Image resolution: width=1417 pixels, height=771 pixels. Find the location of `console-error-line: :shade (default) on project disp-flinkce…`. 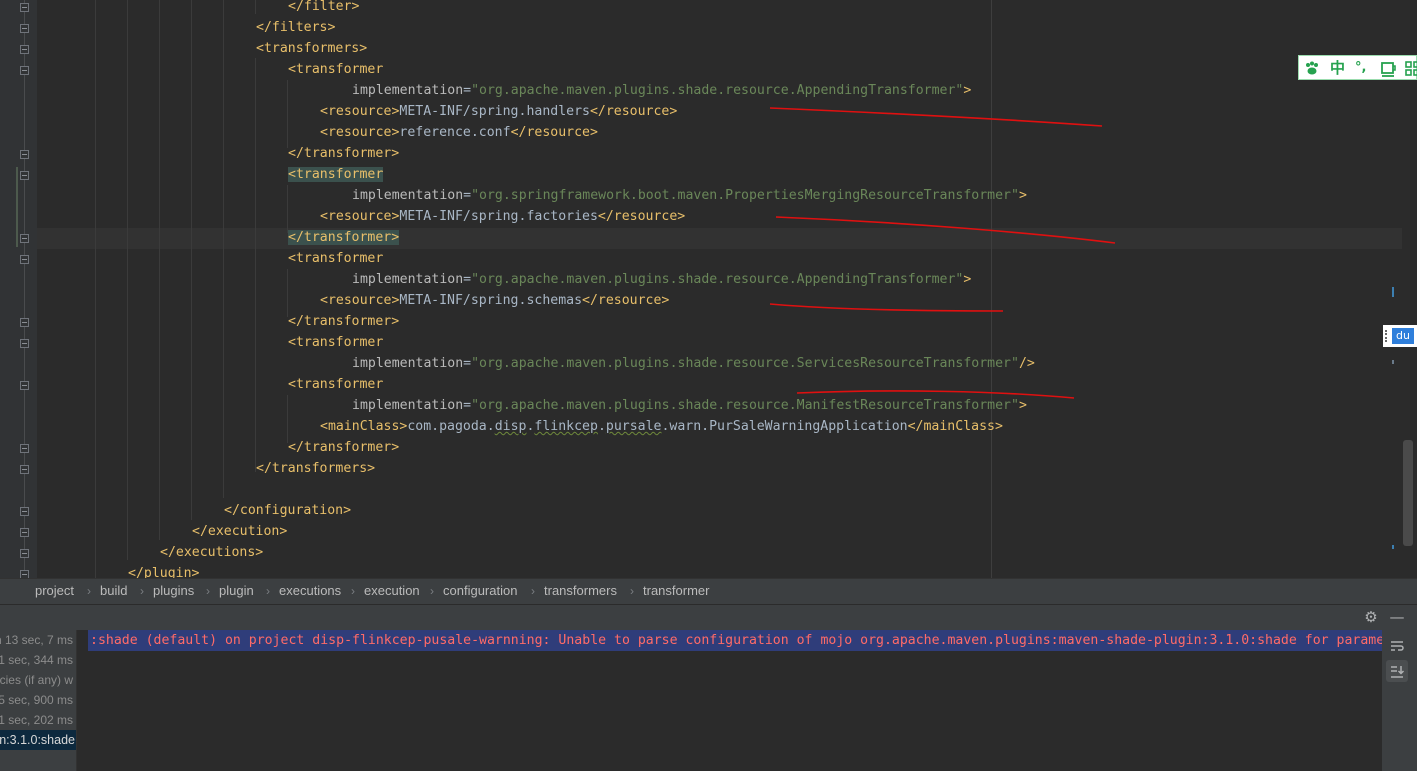

console-error-line: :shade (default) on project disp-flinkce… is located at coordinates (736, 640).